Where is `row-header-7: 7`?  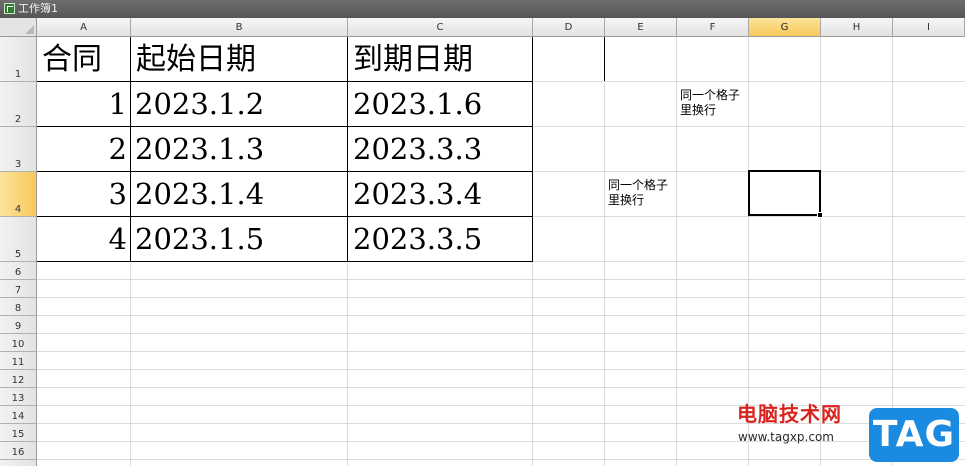 row-header-7: 7 is located at coordinates (18, 289).